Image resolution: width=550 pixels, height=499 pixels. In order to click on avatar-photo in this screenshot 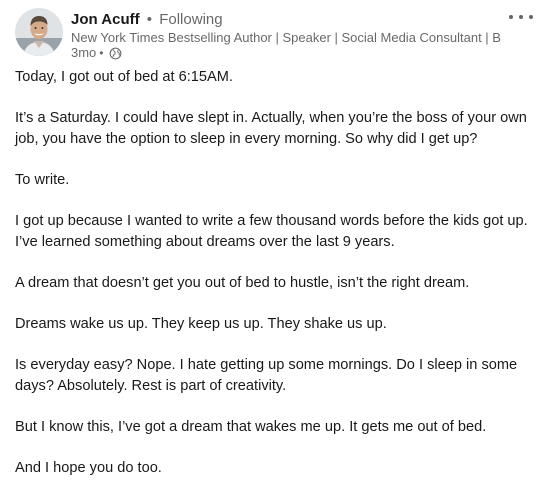, I will do `click(39, 32)`.